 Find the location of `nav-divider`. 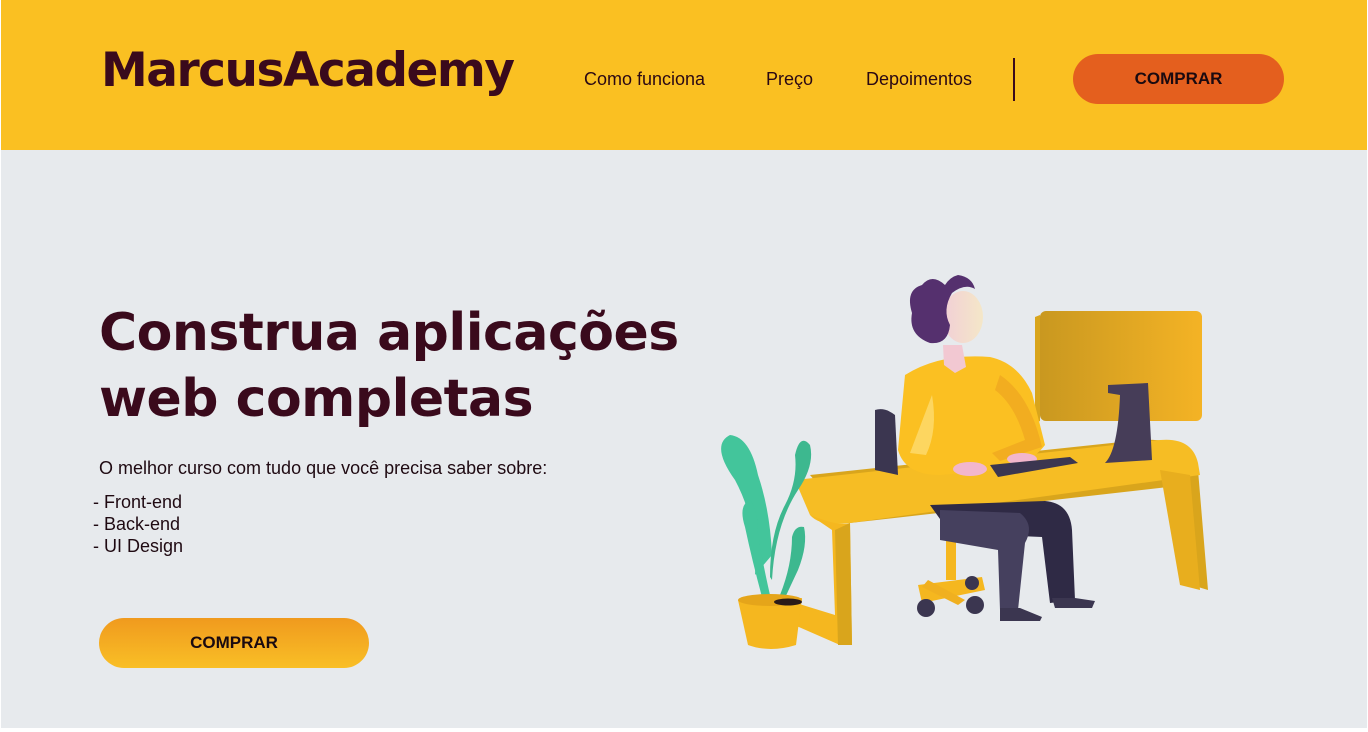

nav-divider is located at coordinates (1014, 79).